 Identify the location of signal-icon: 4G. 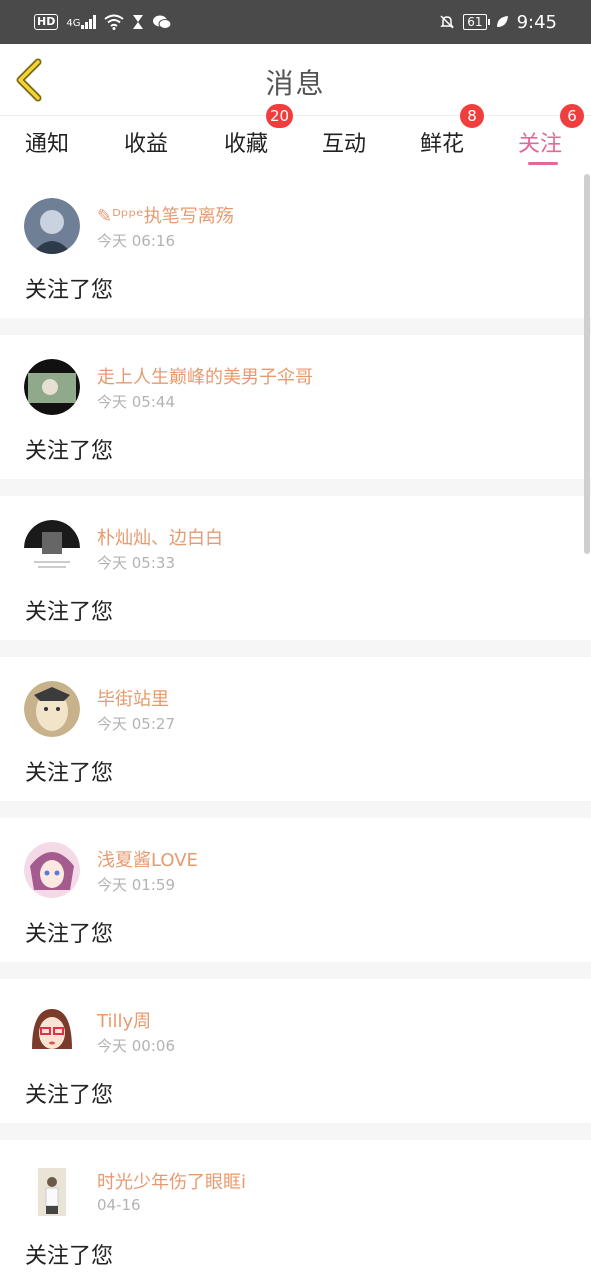
(81, 22).